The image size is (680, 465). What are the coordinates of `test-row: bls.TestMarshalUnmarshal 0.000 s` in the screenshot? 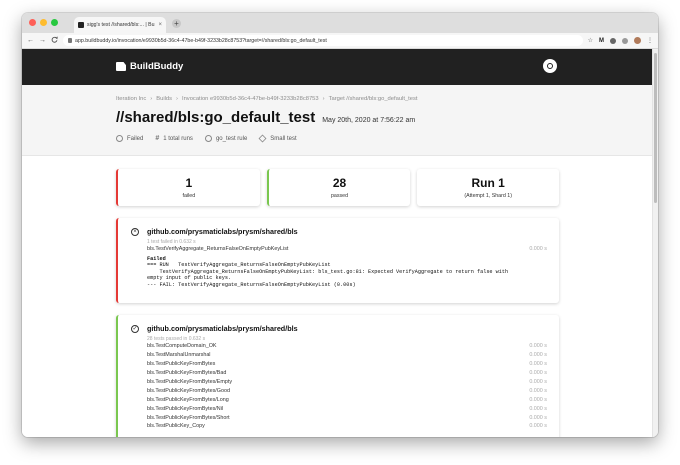 It's located at (347, 355).